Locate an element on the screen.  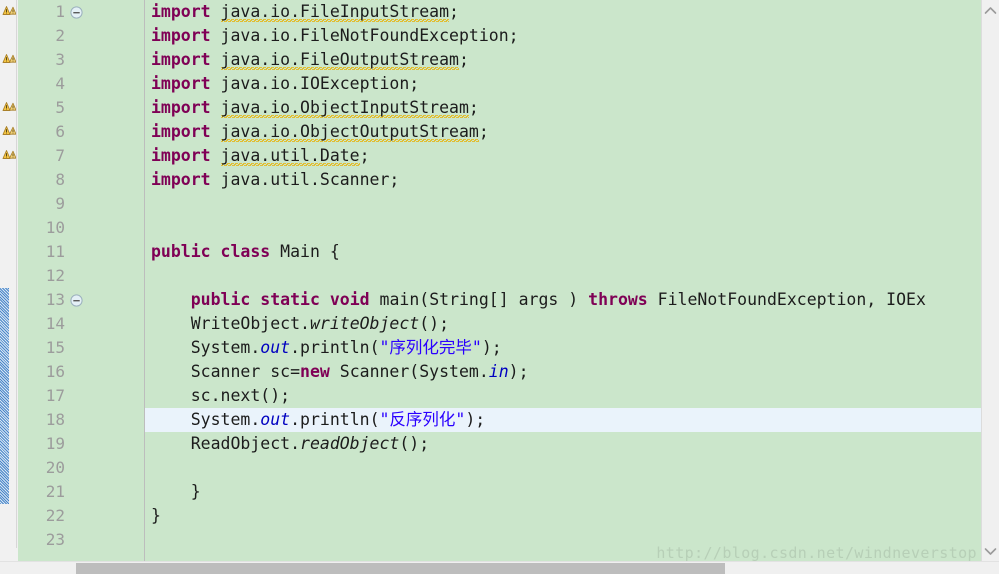
code-token: throws is located at coordinates (618, 299).